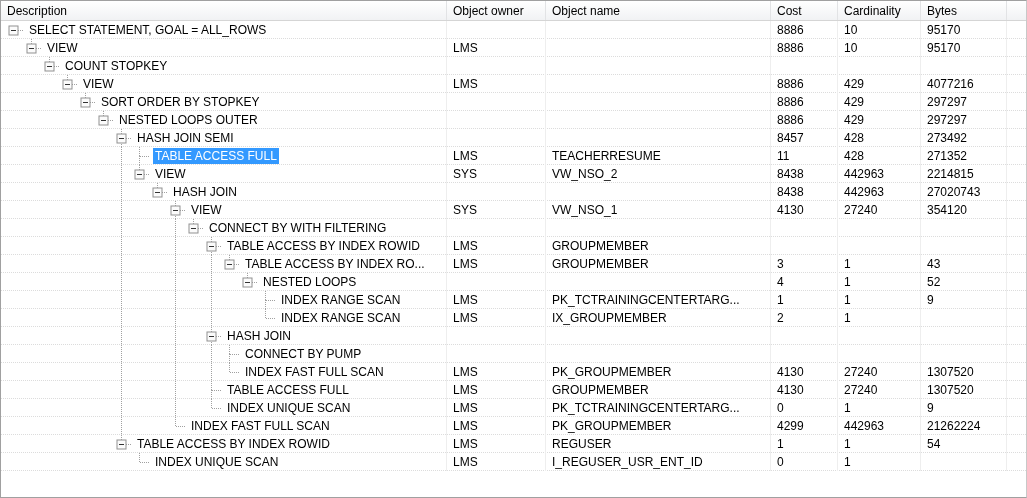  What do you see at coordinates (930, 300) in the screenshot?
I see `table-cell: 9` at bounding box center [930, 300].